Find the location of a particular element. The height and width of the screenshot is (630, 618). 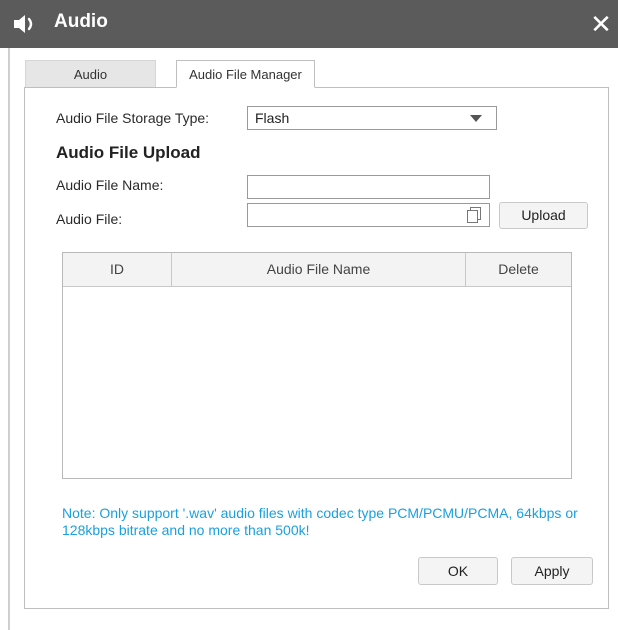

file-name-label: Audio File Name: is located at coordinates (110, 185).